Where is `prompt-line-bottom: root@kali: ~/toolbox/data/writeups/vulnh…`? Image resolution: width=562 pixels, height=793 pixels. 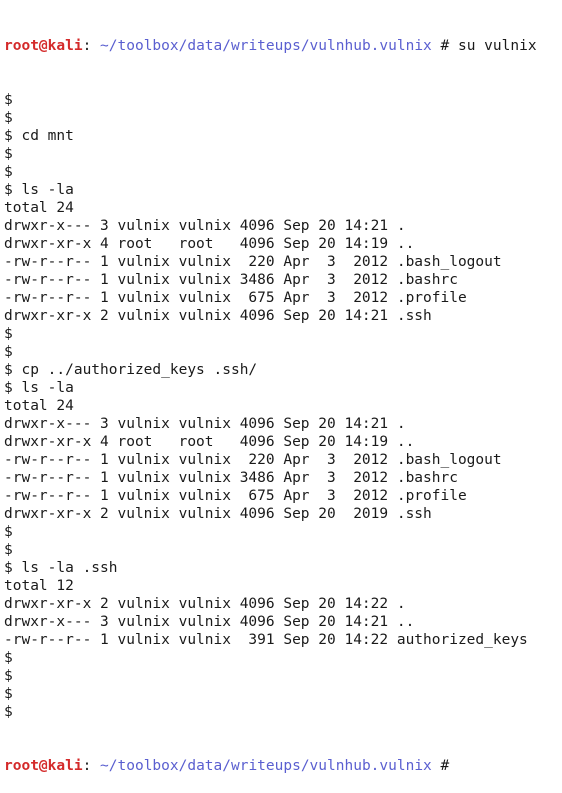
prompt-line-bottom: root@kali: ~/toolbox/data/writeups/vulnh… is located at coordinates (283, 766).